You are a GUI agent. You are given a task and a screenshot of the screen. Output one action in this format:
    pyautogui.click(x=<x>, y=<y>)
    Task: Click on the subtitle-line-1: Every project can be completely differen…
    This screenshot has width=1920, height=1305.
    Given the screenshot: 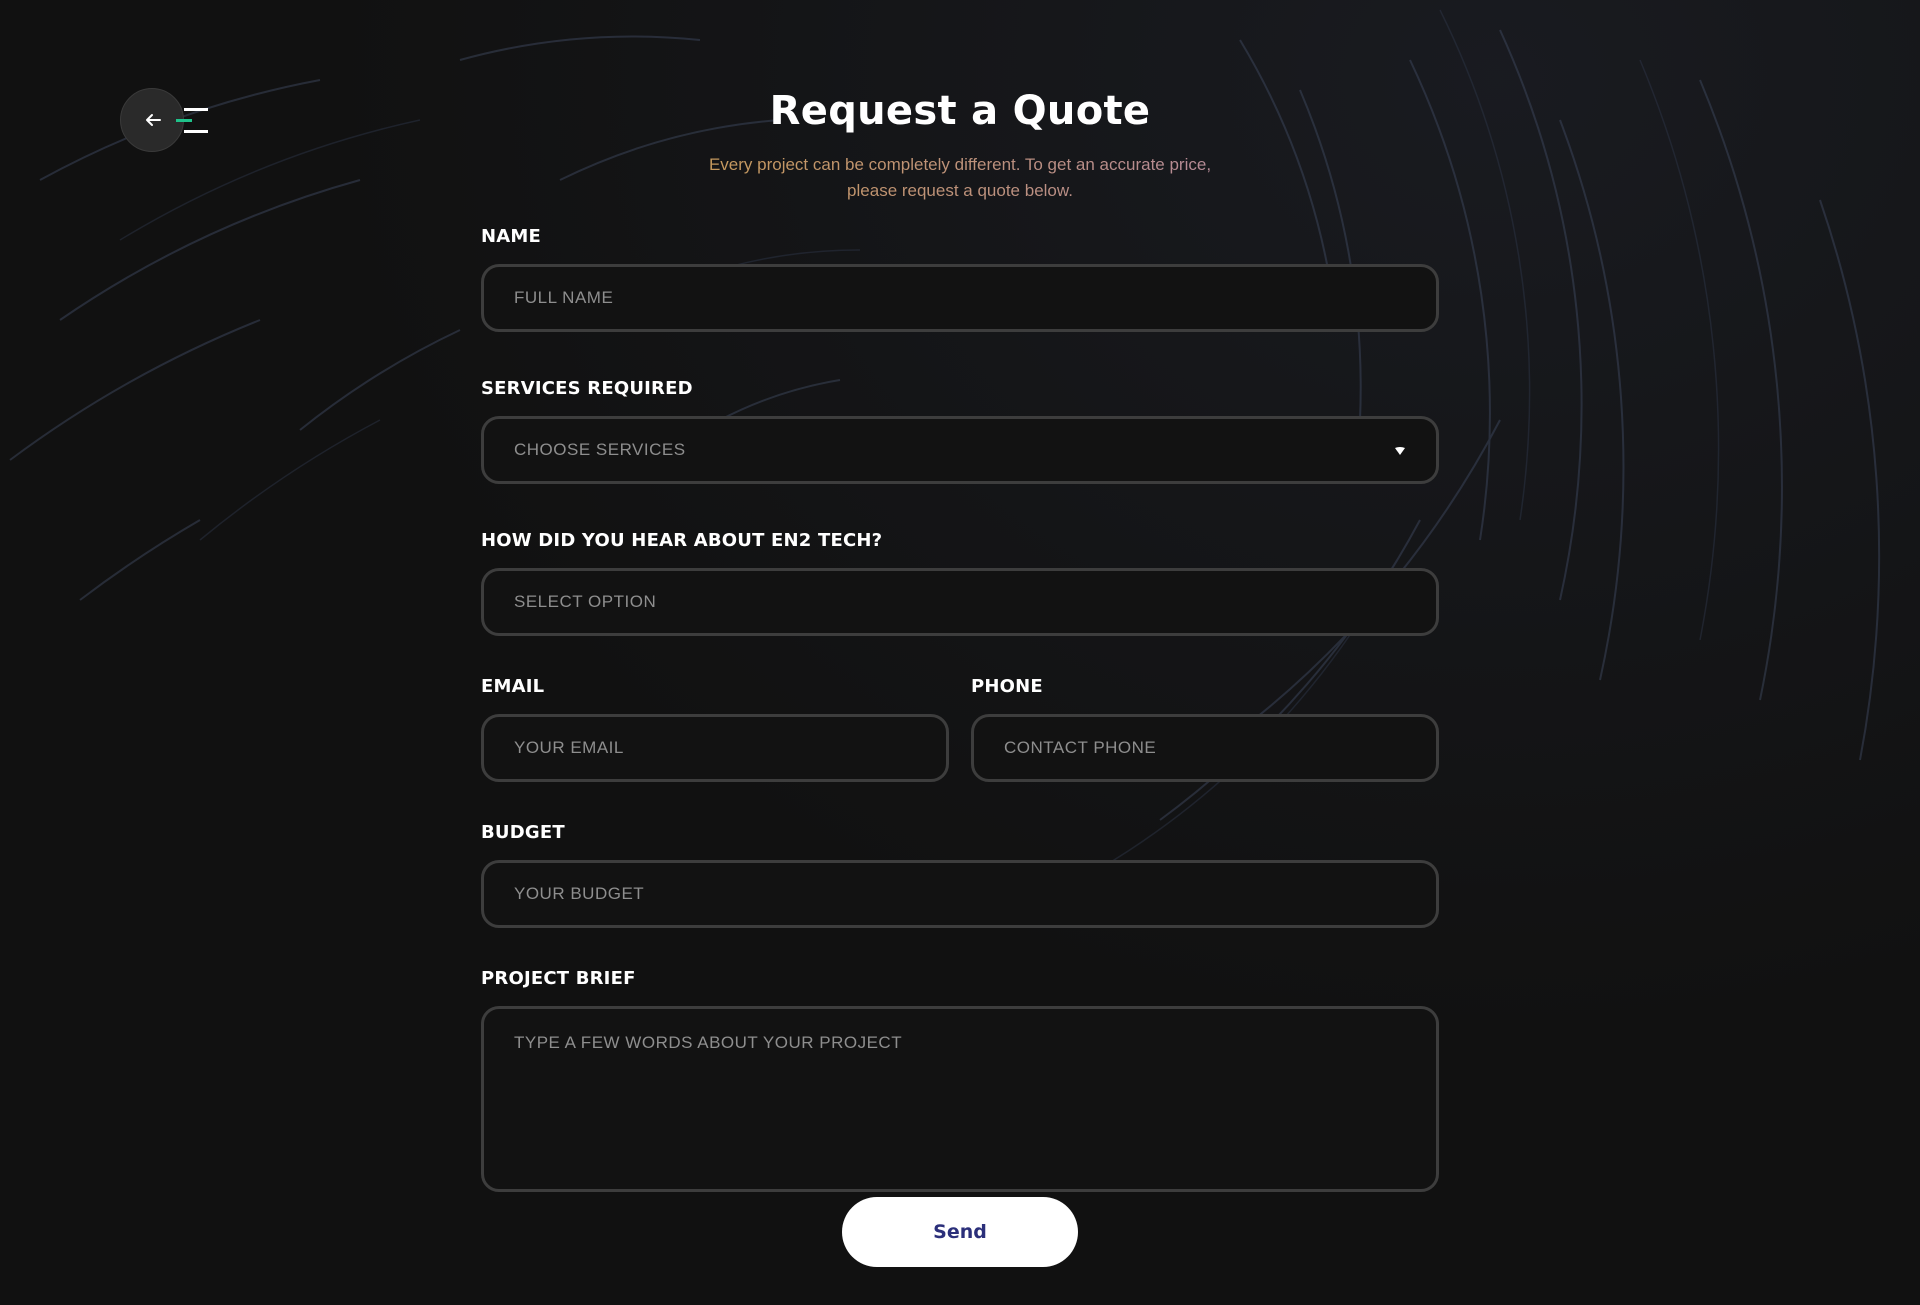 What is the action you would take?
    pyautogui.click(x=960, y=164)
    